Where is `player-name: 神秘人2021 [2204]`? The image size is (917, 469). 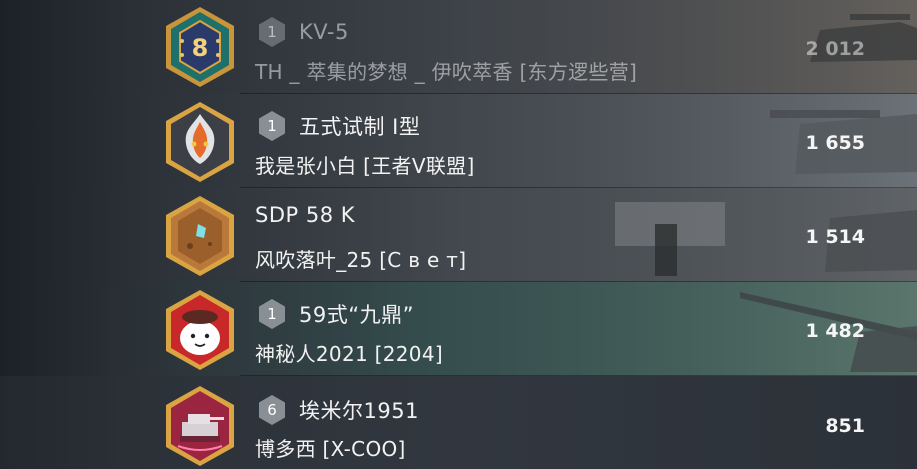 player-name: 神秘人2021 [2204] is located at coordinates (349, 354).